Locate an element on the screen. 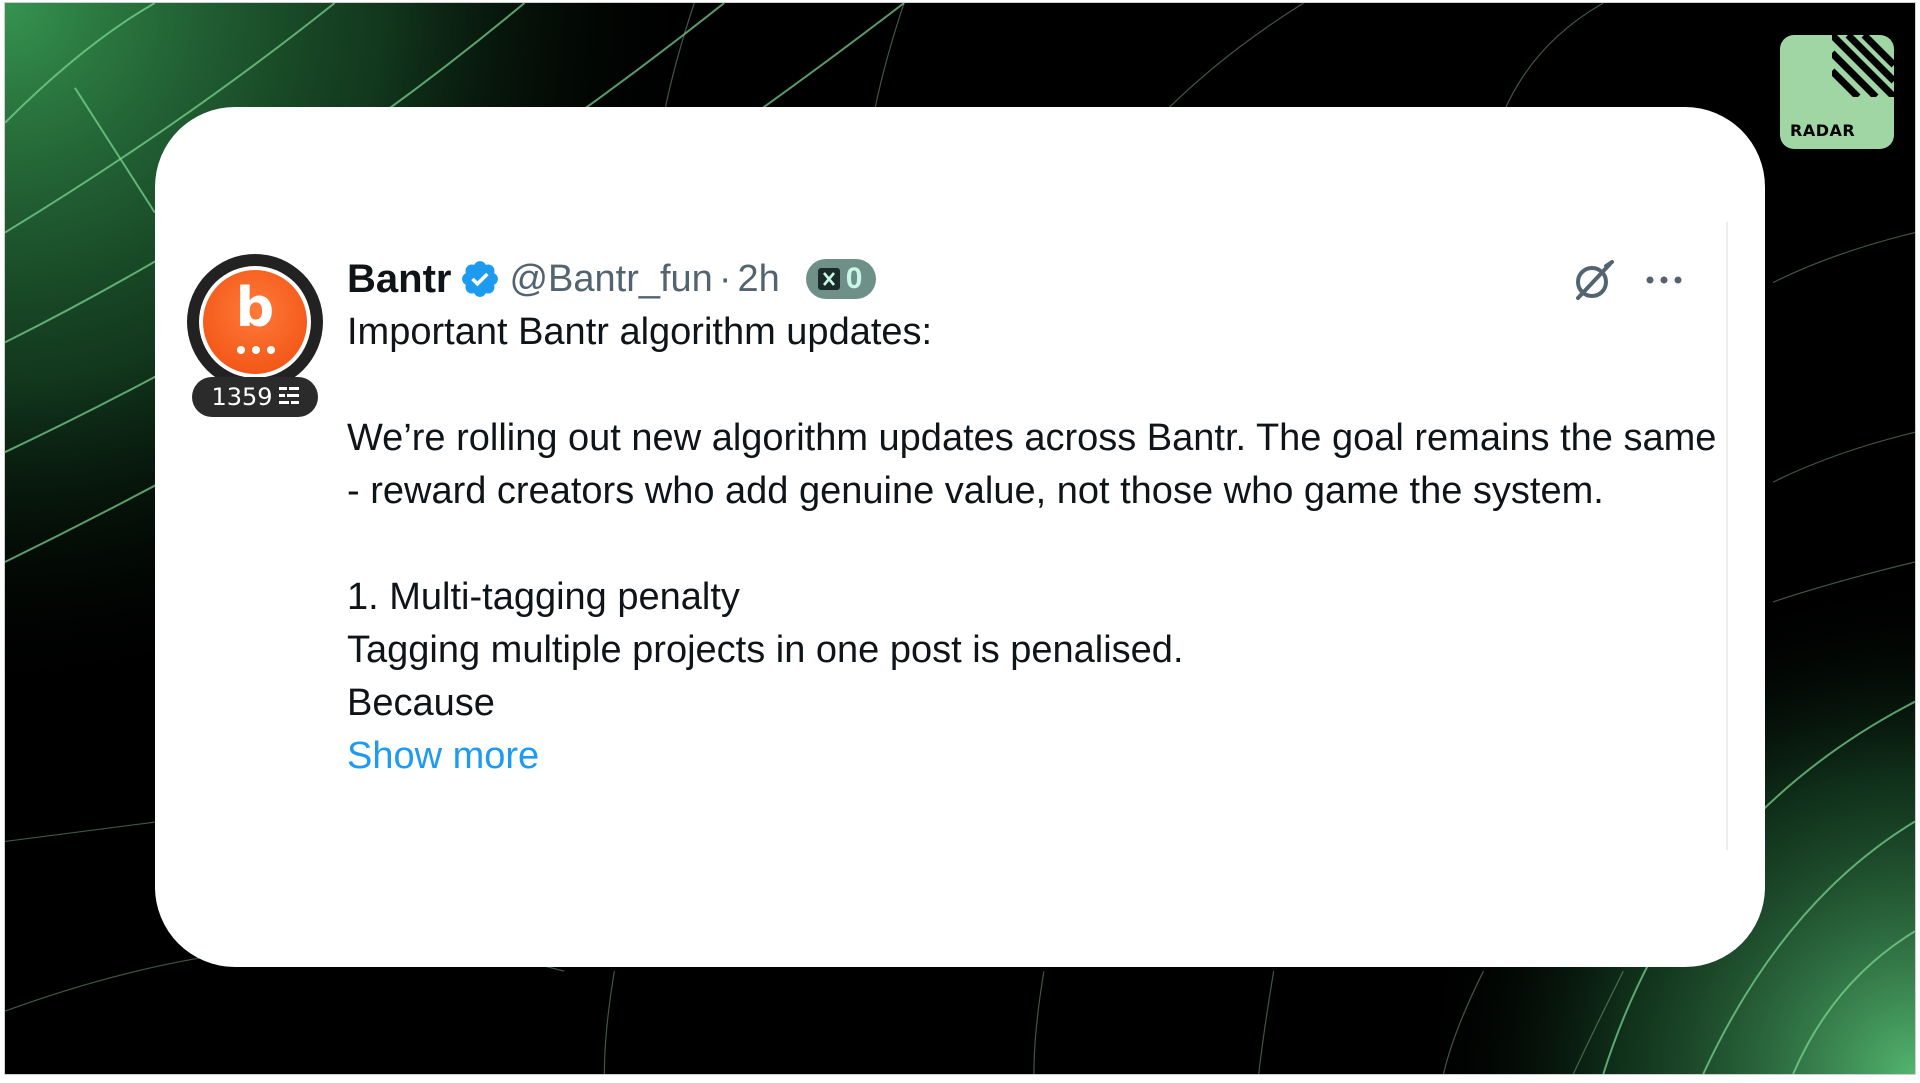  radar-logo: RADAR is located at coordinates (1837, 92).